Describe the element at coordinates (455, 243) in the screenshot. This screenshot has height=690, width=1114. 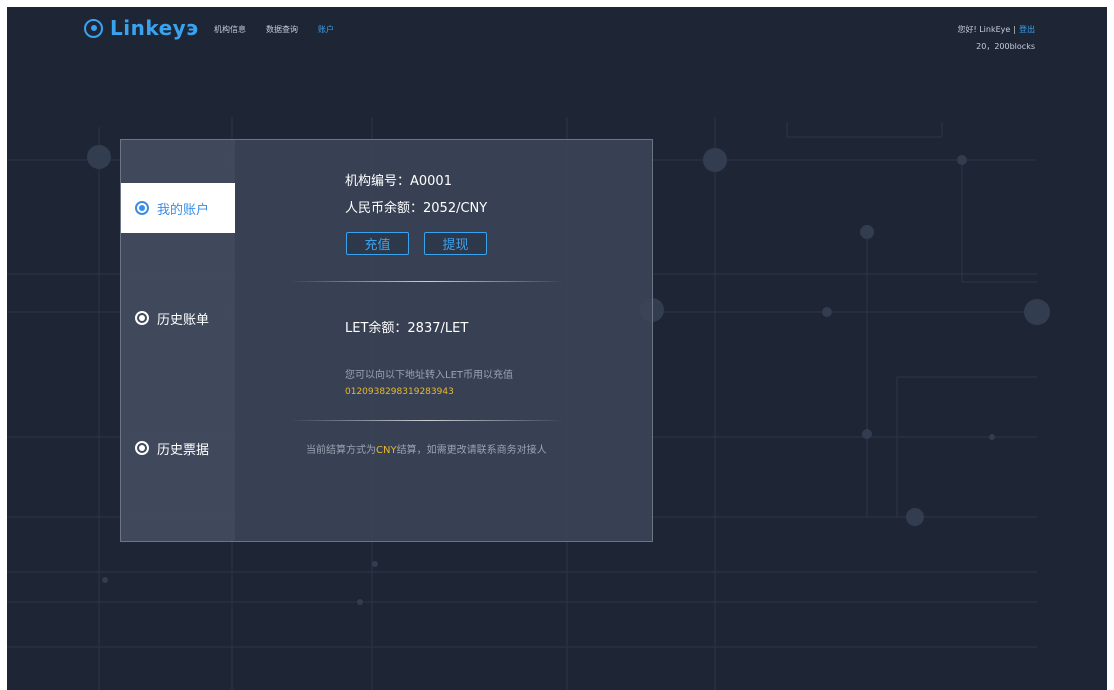
I see `withdraw-button: 提现` at that location.